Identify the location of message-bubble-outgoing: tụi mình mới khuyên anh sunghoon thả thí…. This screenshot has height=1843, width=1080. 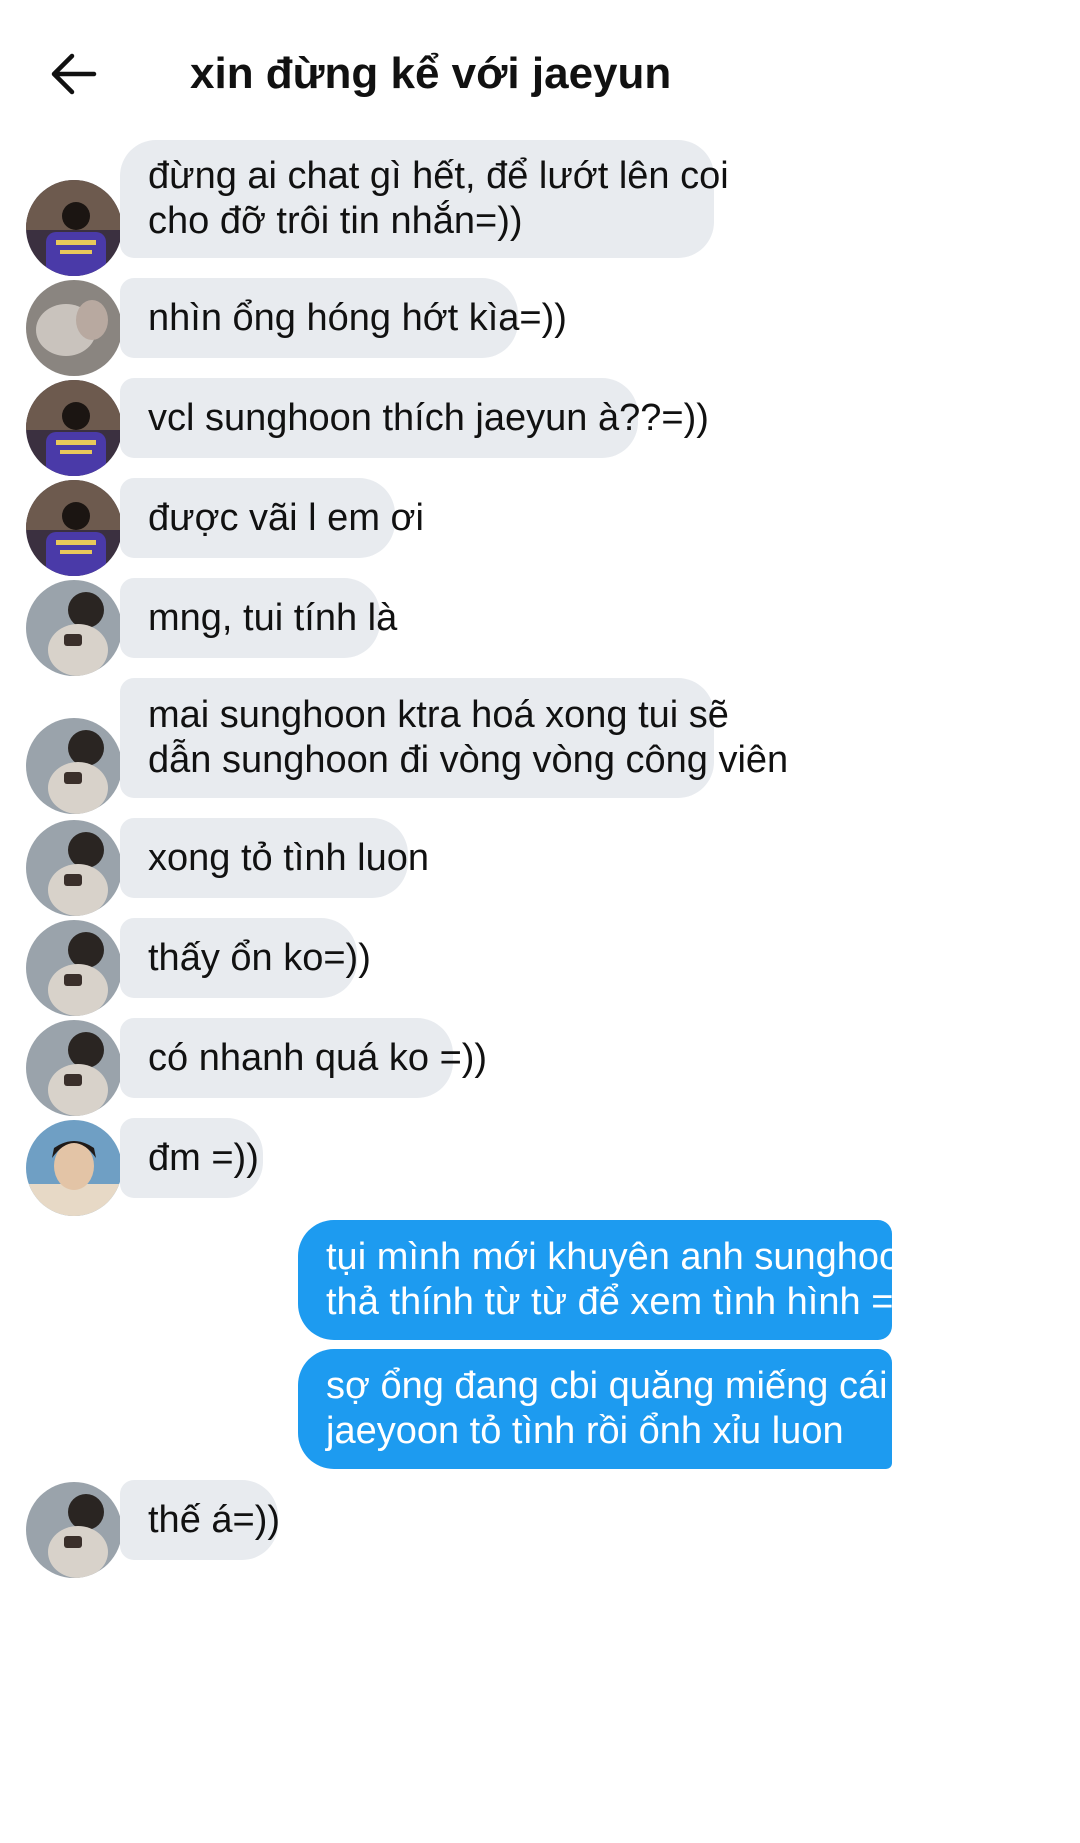
(610, 1280).